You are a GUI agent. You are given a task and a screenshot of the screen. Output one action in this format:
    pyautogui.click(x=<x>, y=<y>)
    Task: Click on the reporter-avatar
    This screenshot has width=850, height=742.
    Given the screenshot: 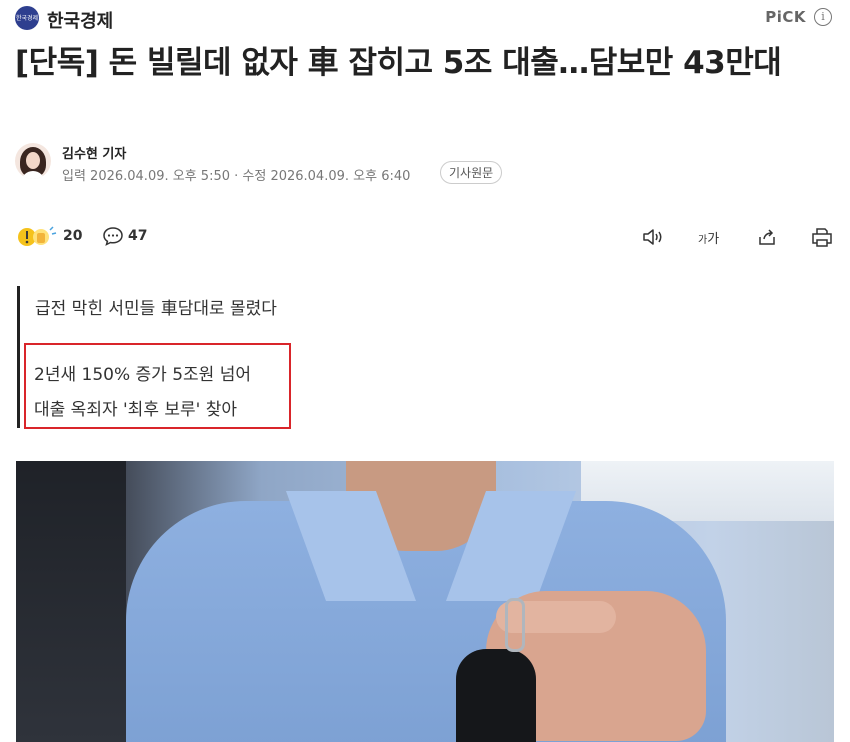 What is the action you would take?
    pyautogui.click(x=33, y=161)
    